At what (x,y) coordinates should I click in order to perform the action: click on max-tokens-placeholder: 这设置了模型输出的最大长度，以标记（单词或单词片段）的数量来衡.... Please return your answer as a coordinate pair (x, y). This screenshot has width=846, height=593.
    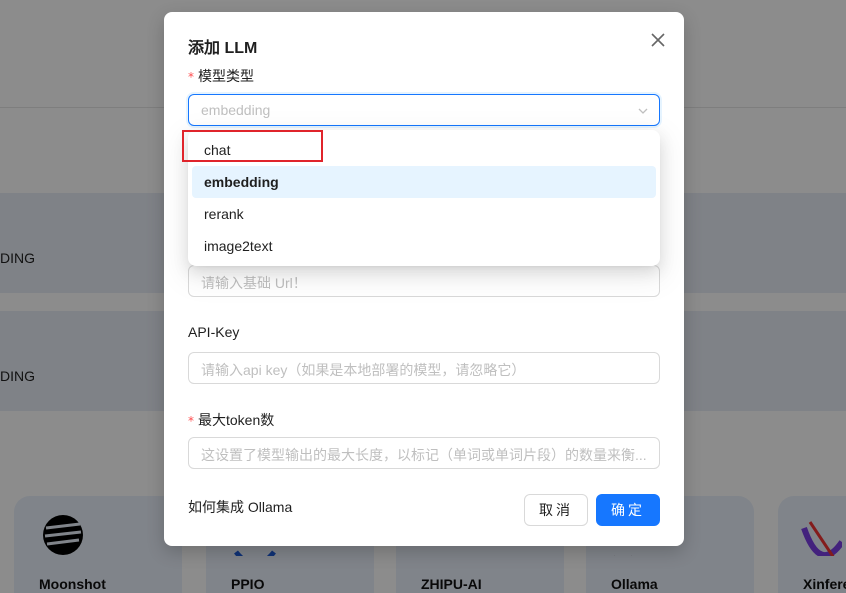
    Looking at the image, I should click on (424, 455).